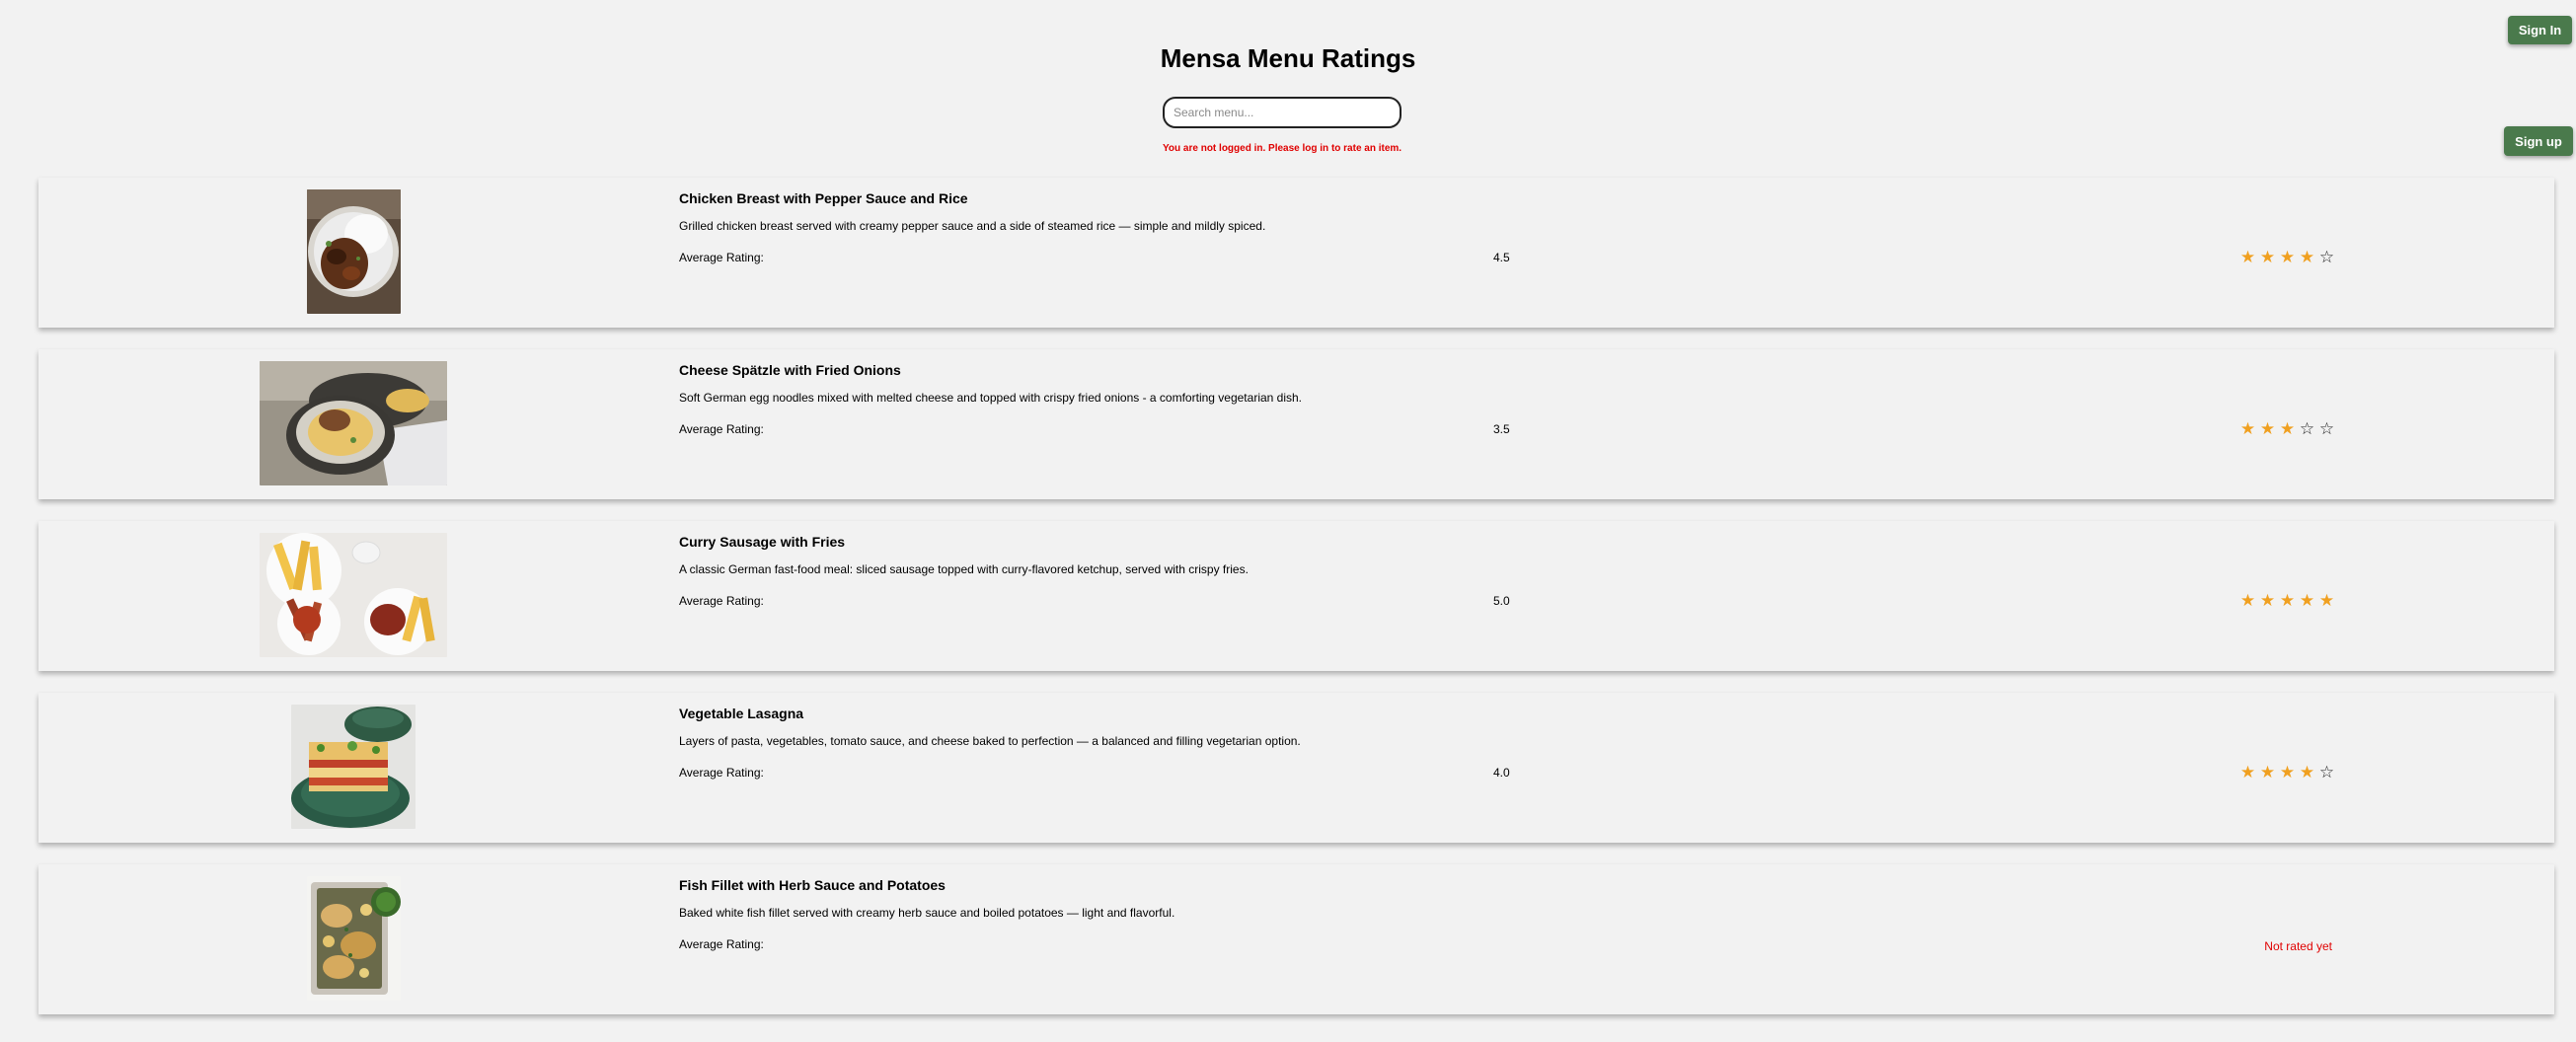  I want to click on not-rated-status: Not rated yet, so click(2298, 946).